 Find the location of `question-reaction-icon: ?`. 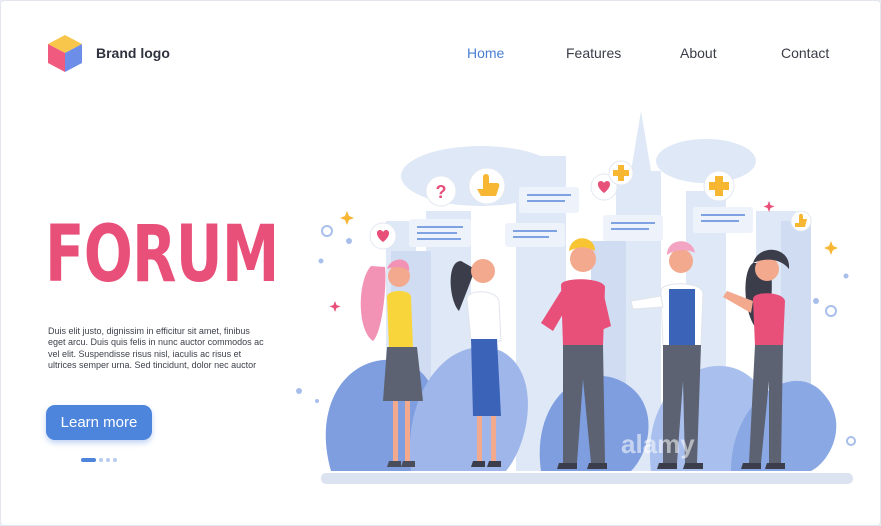

question-reaction-icon: ? is located at coordinates (441, 191).